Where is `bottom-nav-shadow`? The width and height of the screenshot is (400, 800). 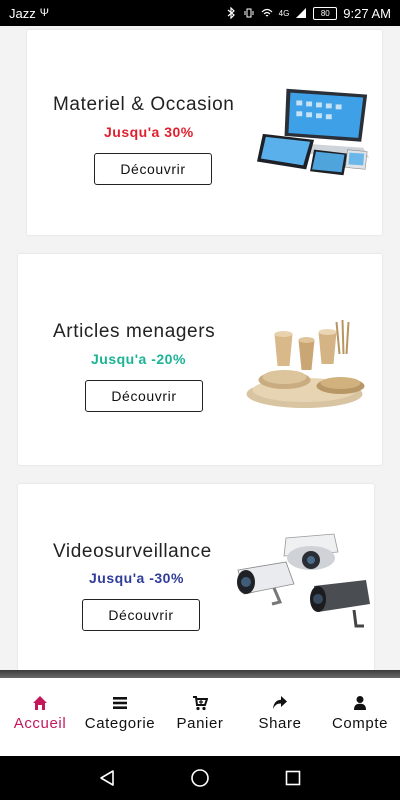 bottom-nav-shadow is located at coordinates (200, 674).